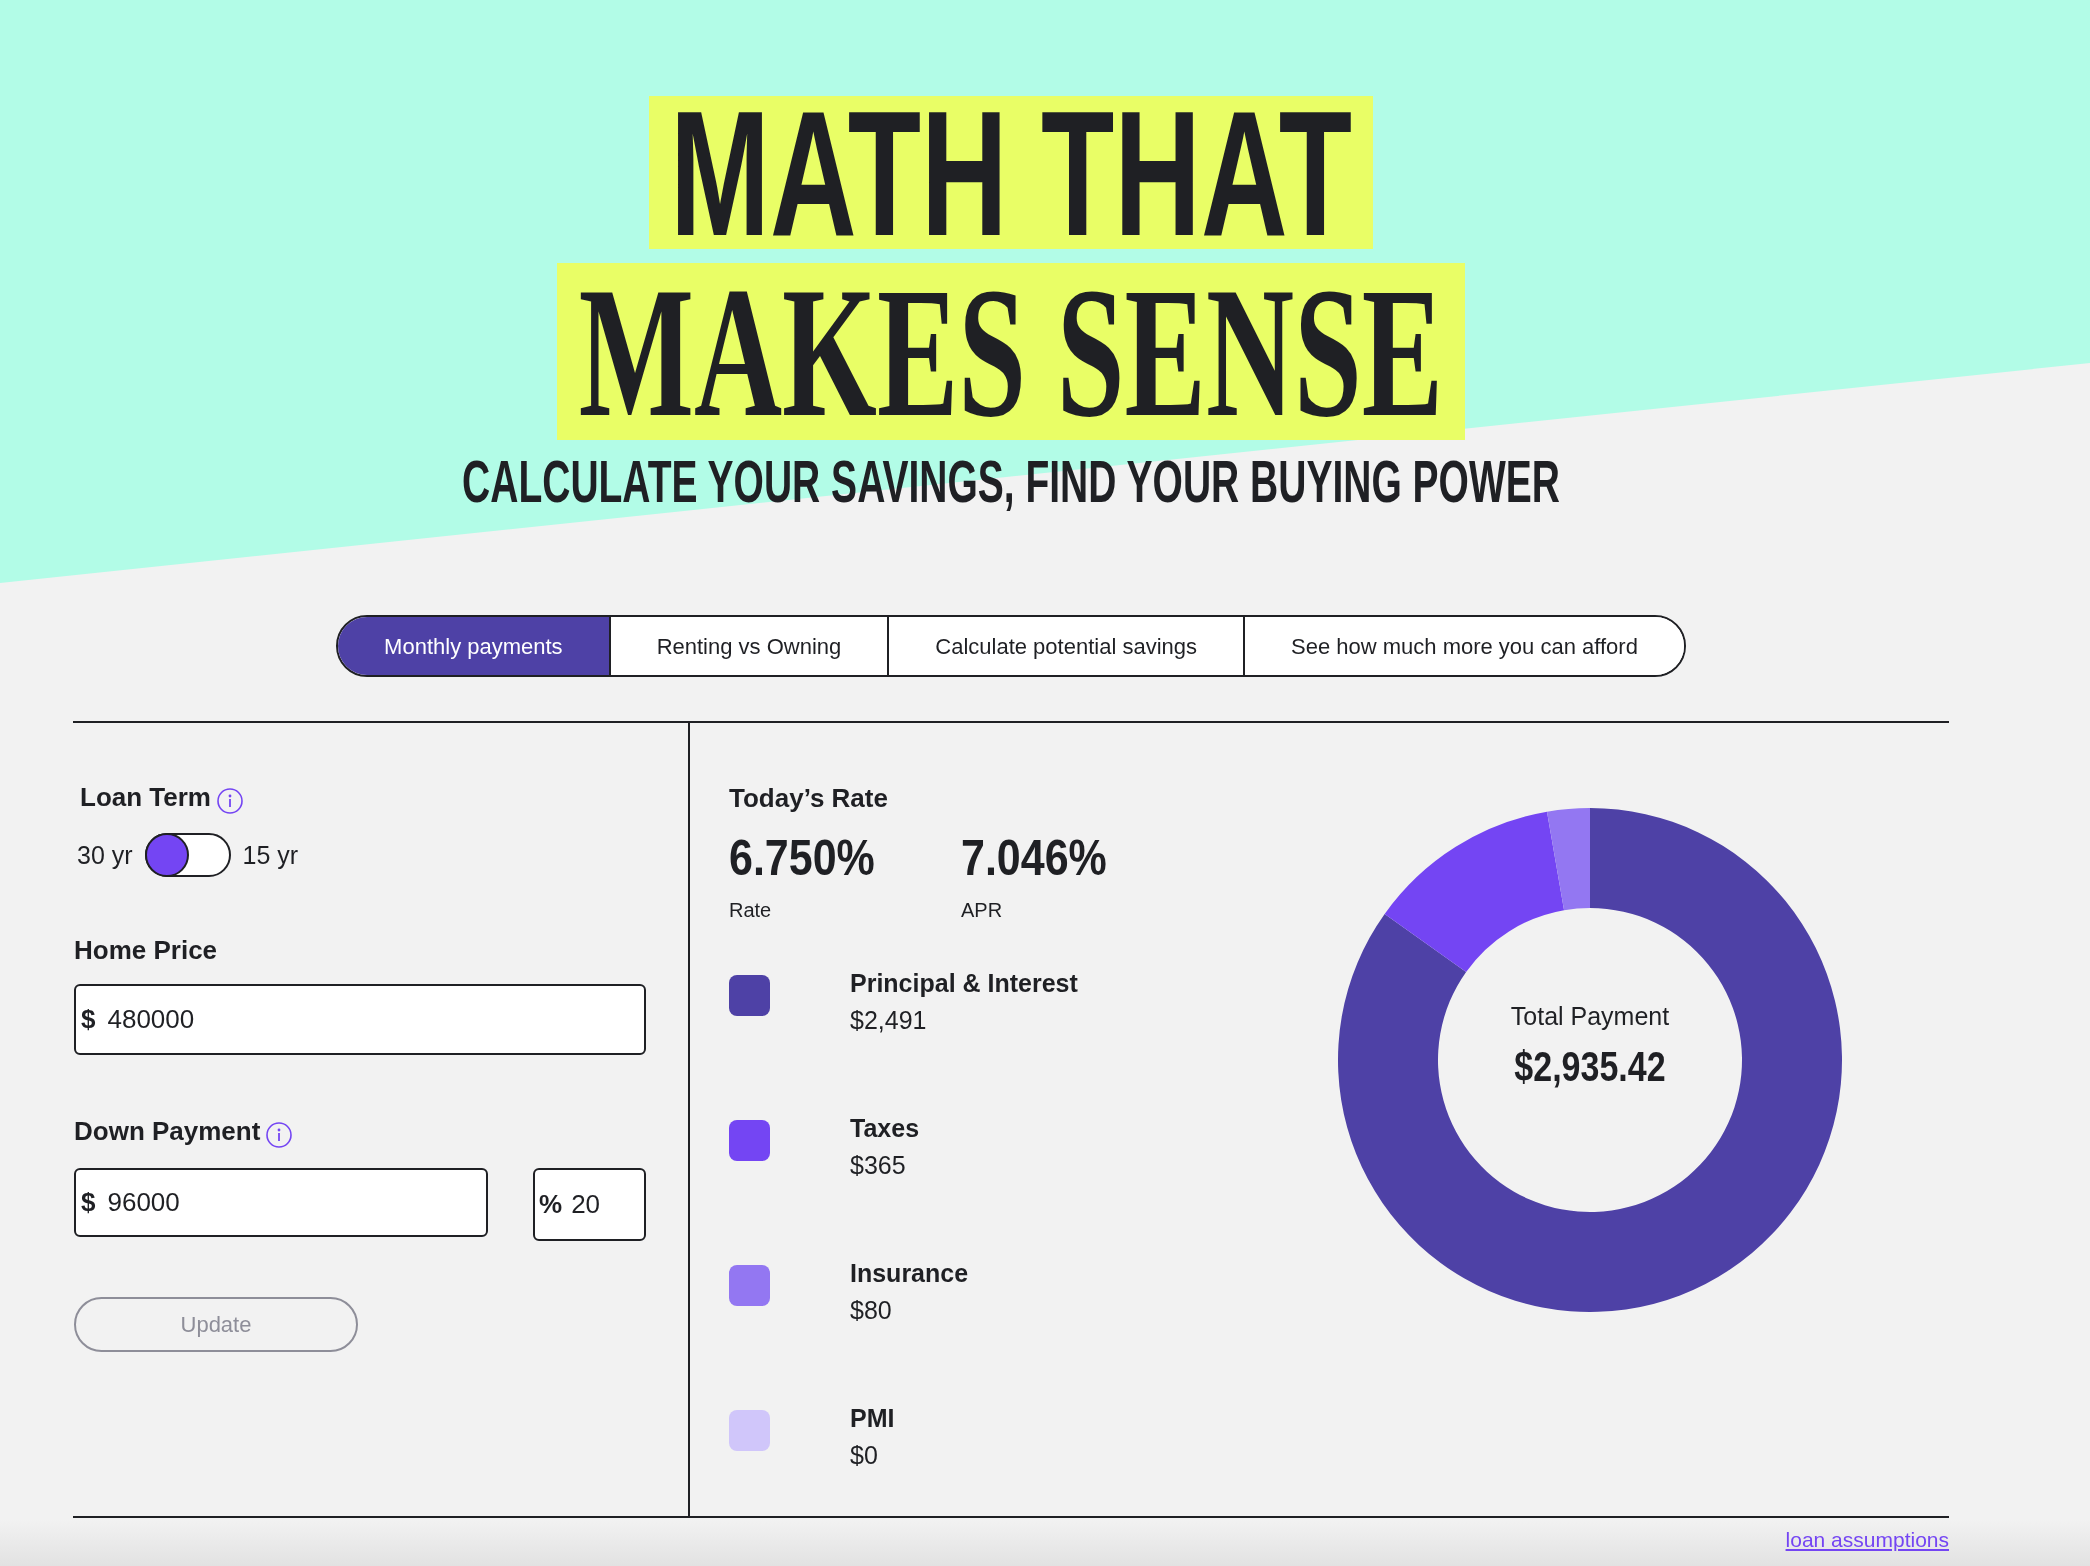  What do you see at coordinates (145, 797) in the screenshot?
I see `field-label: Loan Term` at bounding box center [145, 797].